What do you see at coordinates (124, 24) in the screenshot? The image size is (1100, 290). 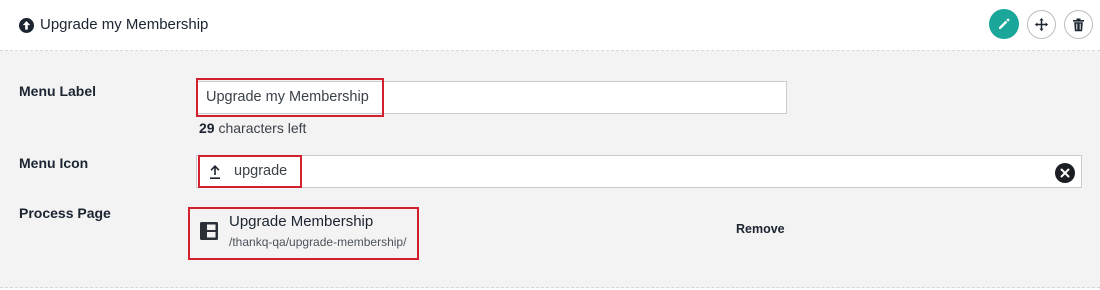 I see `section-title: Upgrade my Membership` at bounding box center [124, 24].